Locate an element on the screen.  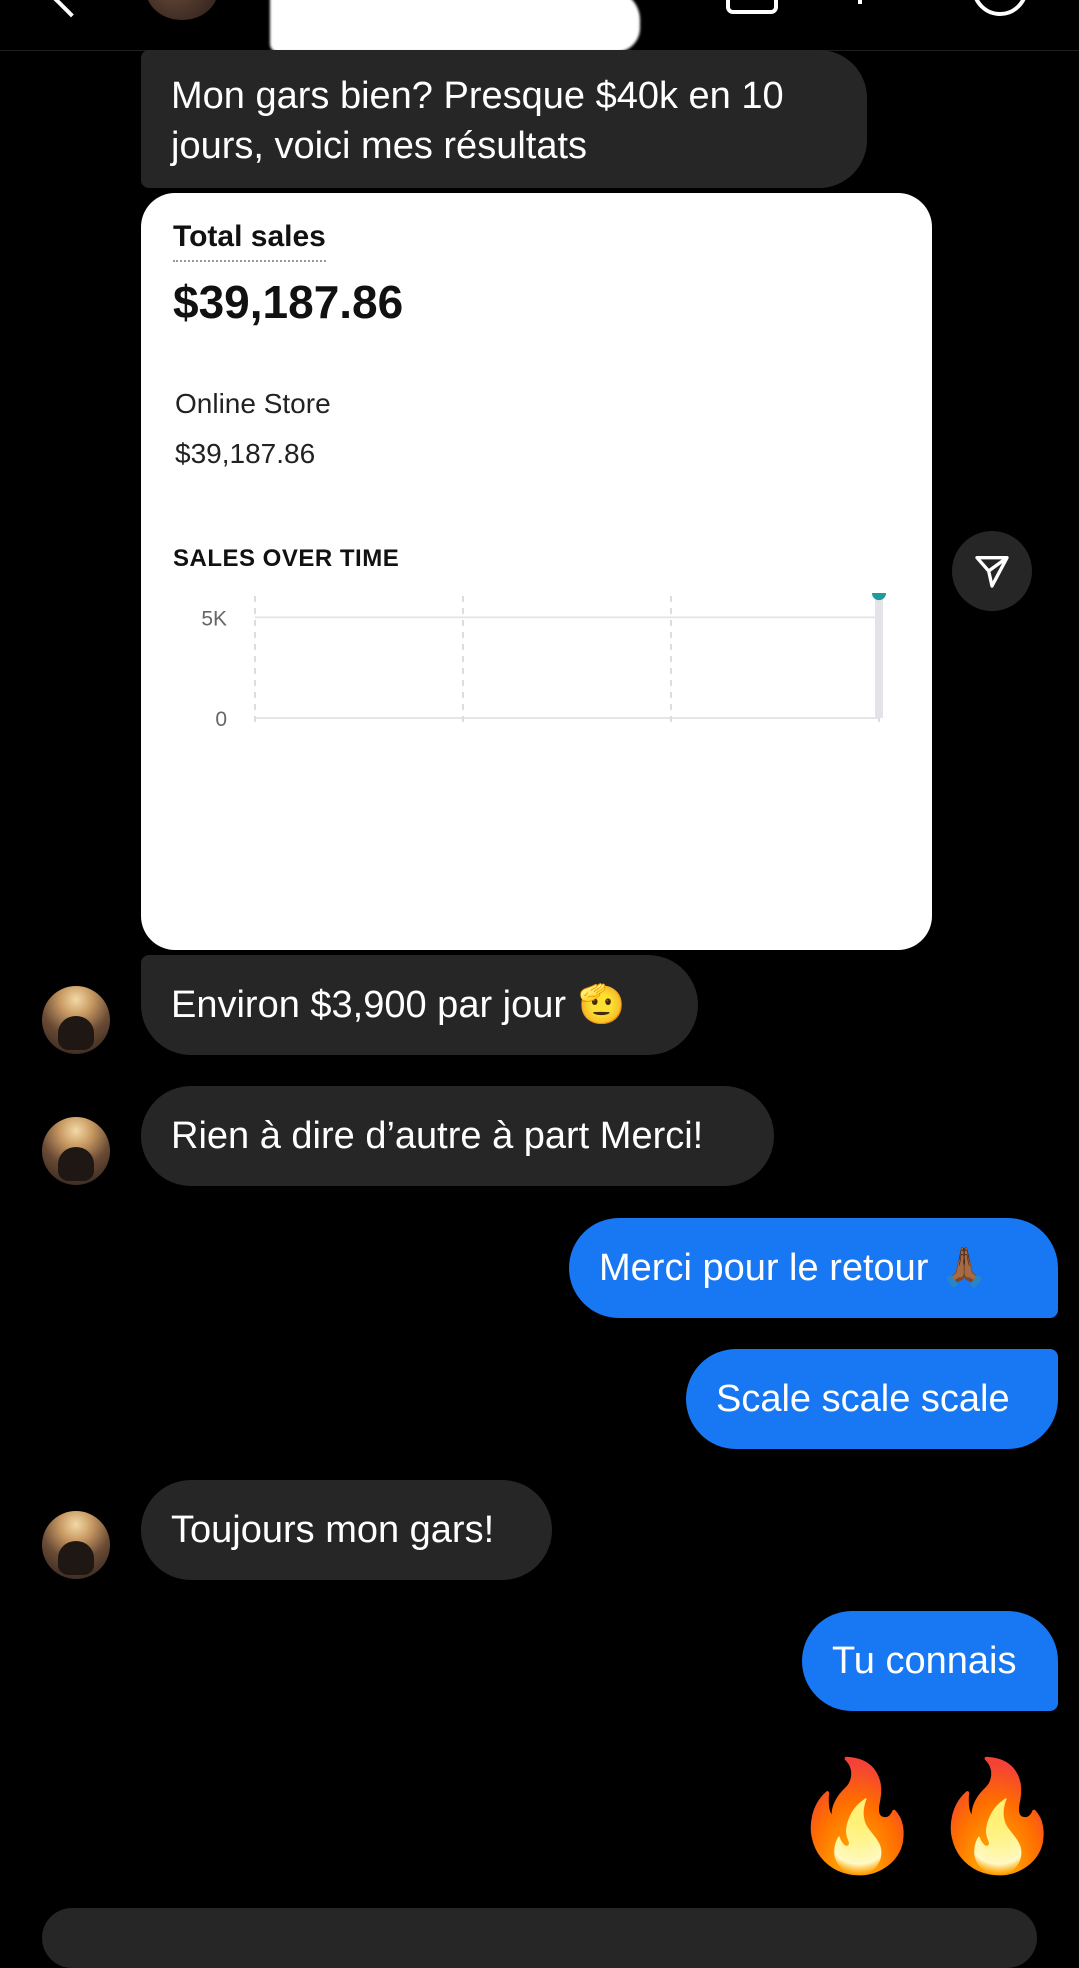
message-bubble-received: Toujours mon gars! is located at coordinates (346, 1530).